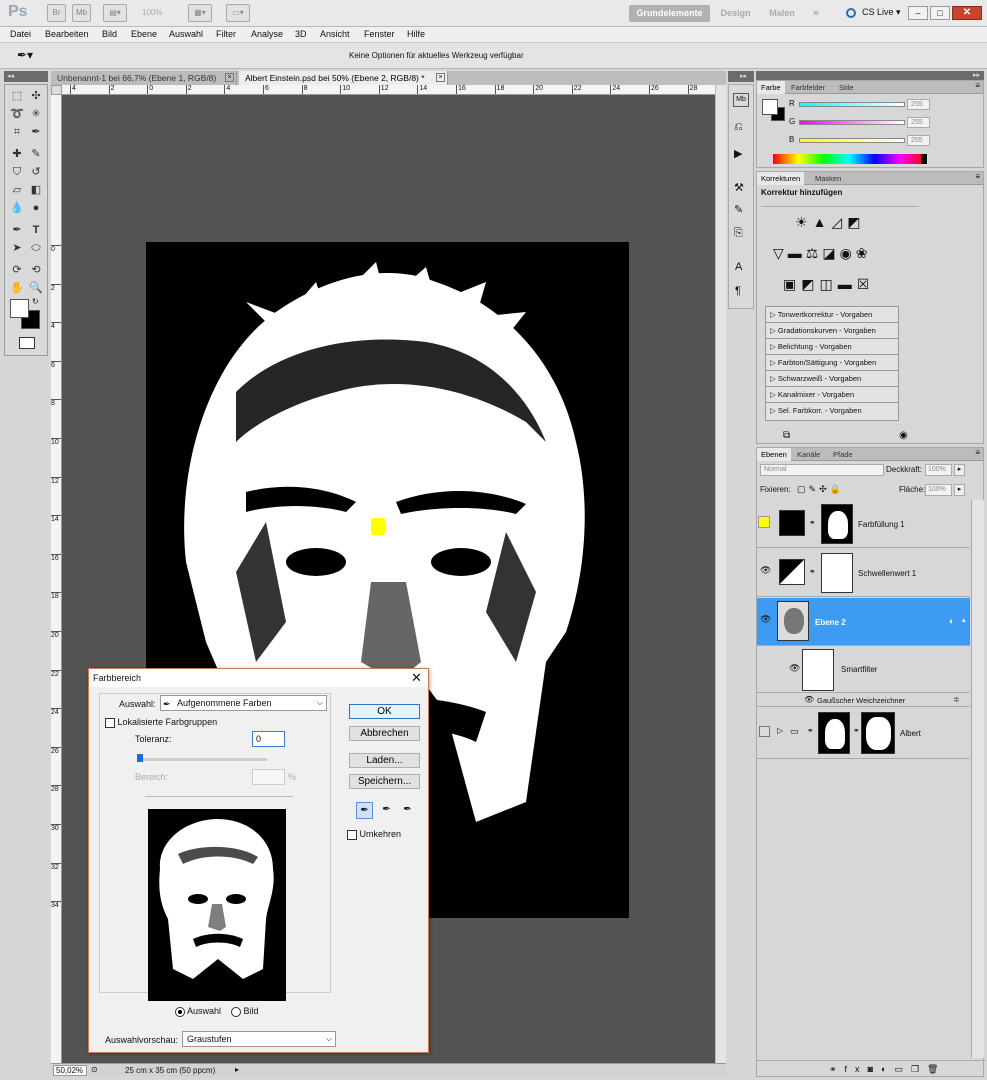  What do you see at coordinates (832, 315) in the screenshot?
I see `preset-item: ▷ Tonwertkorrektur - Vorgaben` at bounding box center [832, 315].